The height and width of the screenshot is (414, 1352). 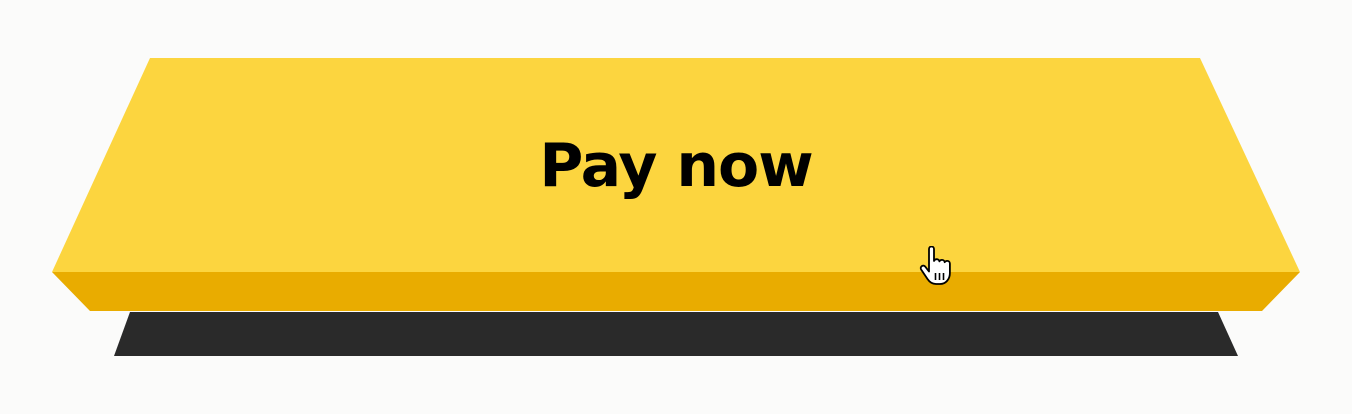 I want to click on button-edge, so click(x=676, y=291).